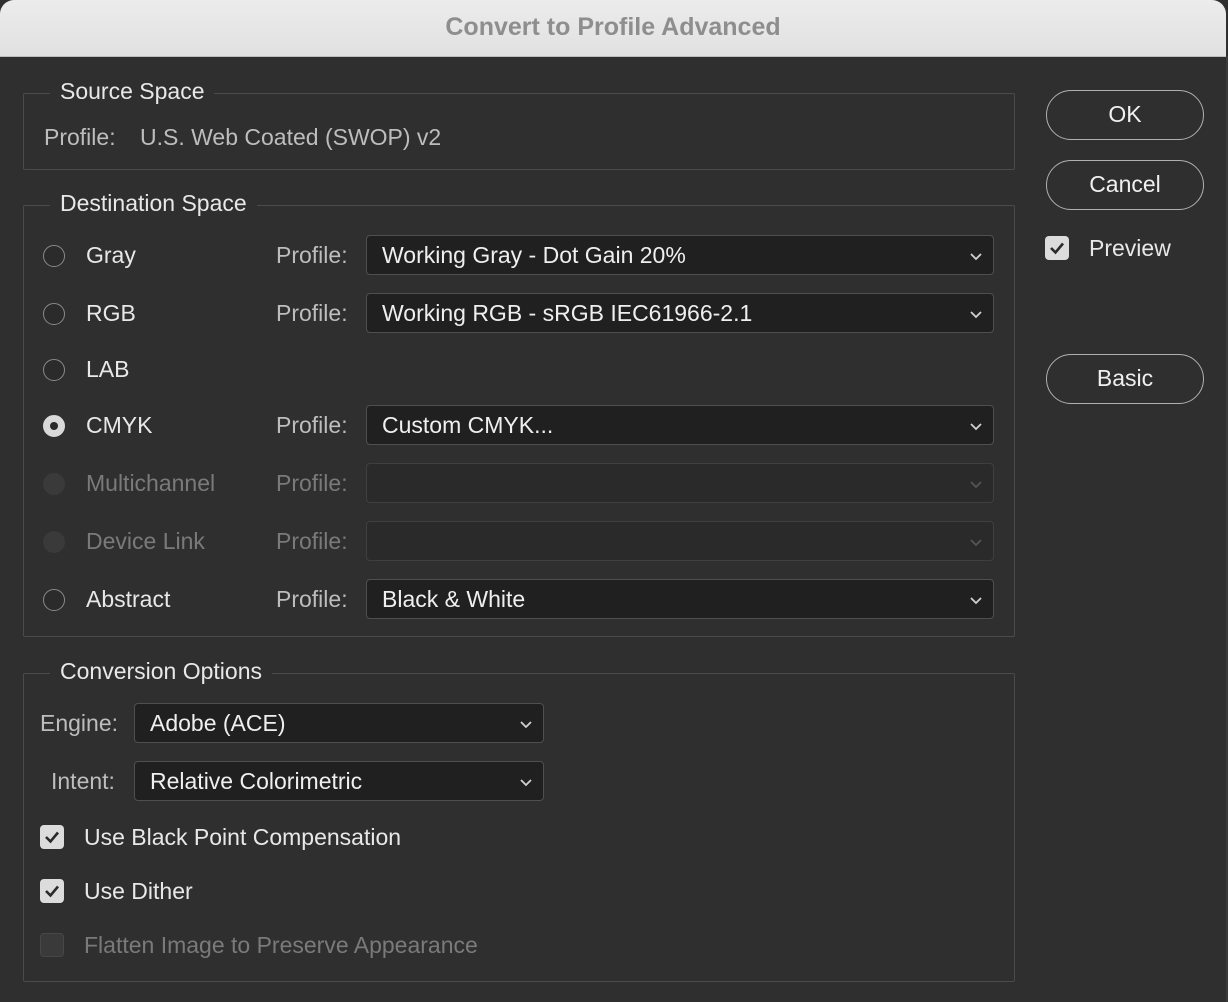 This screenshot has height=1002, width=1228. Describe the element at coordinates (161, 671) in the screenshot. I see `conversion-options-legend: Conversion Options` at that location.